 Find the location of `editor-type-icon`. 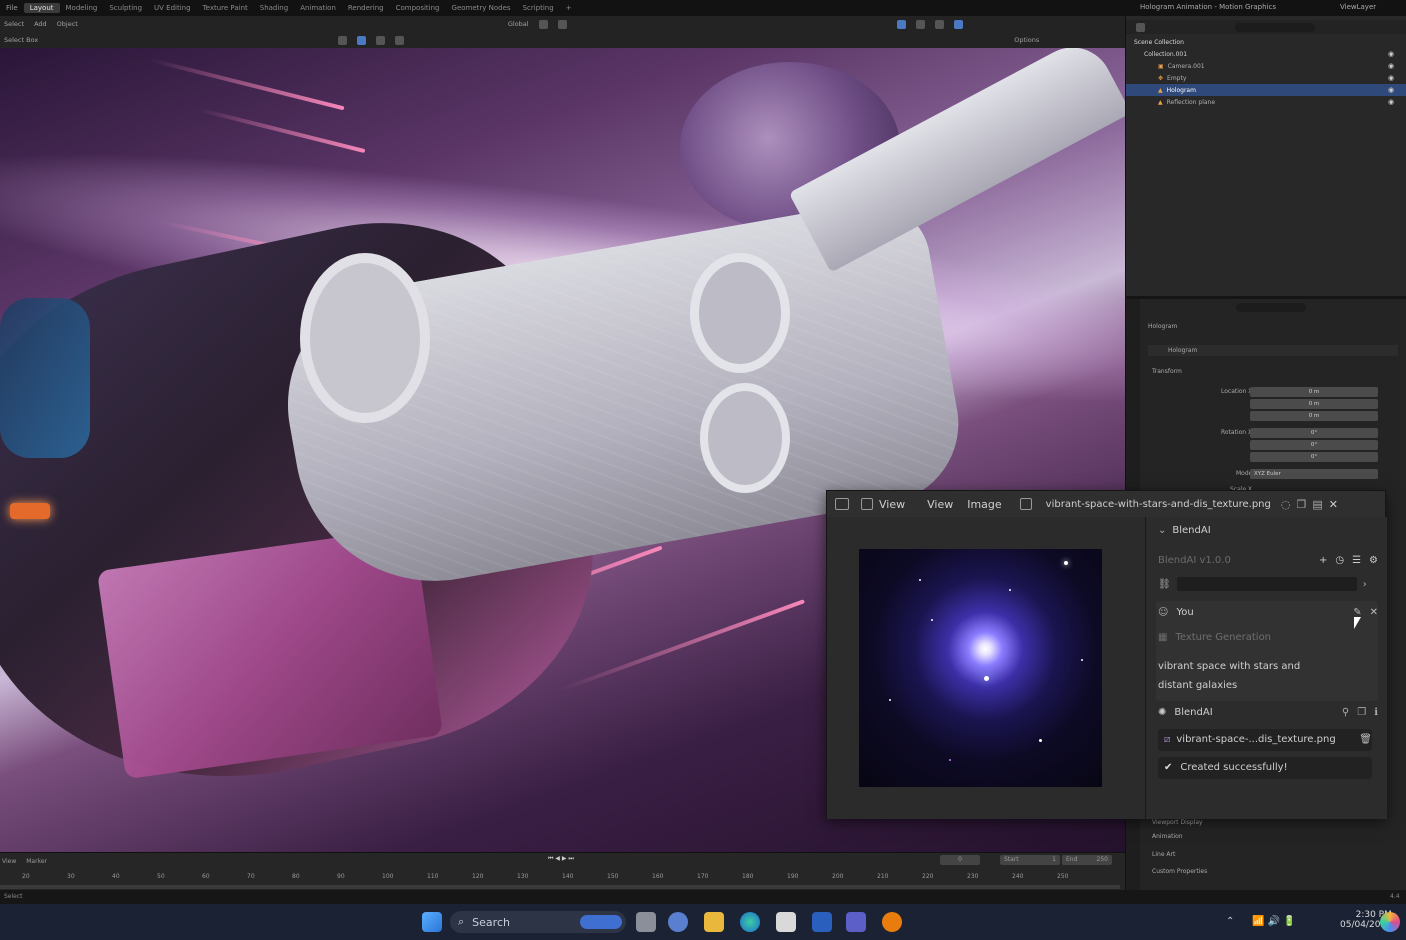

editor-type-icon is located at coordinates (842, 504).